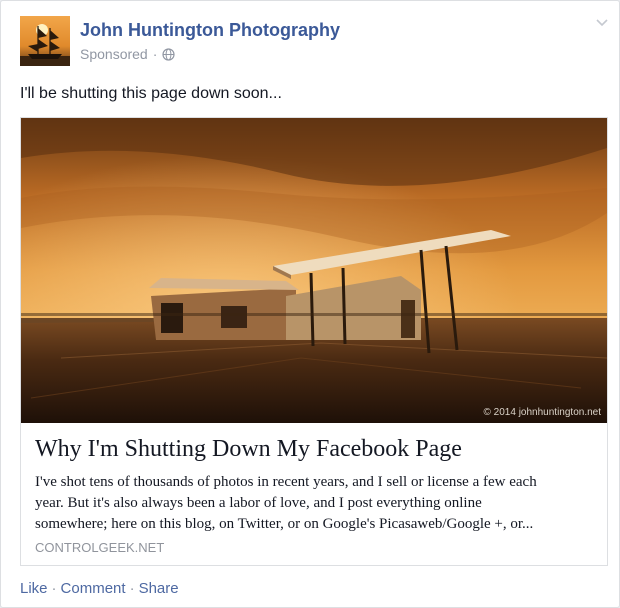 The width and height of the screenshot is (620, 608). Describe the element at coordinates (100, 547) in the screenshot. I see `link-domain: CONTROLGEEK.NET` at that location.